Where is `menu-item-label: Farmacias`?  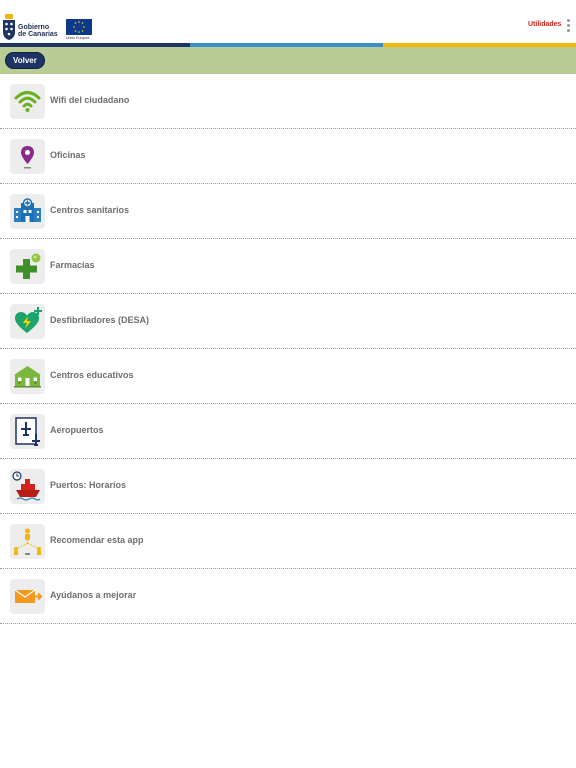
menu-item-label: Farmacias is located at coordinates (72, 265).